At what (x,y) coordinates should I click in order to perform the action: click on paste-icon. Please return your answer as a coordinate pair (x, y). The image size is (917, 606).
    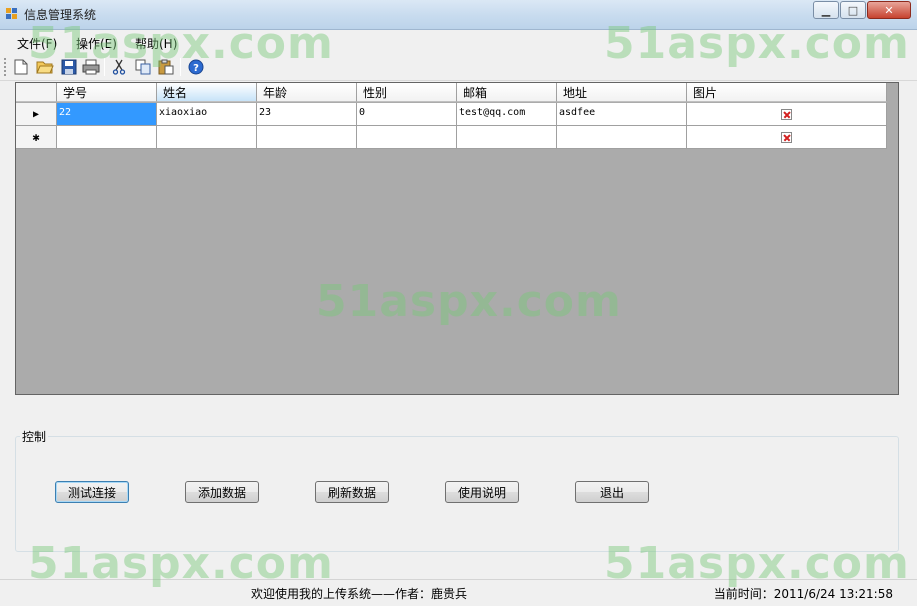
    Looking at the image, I should click on (166, 67).